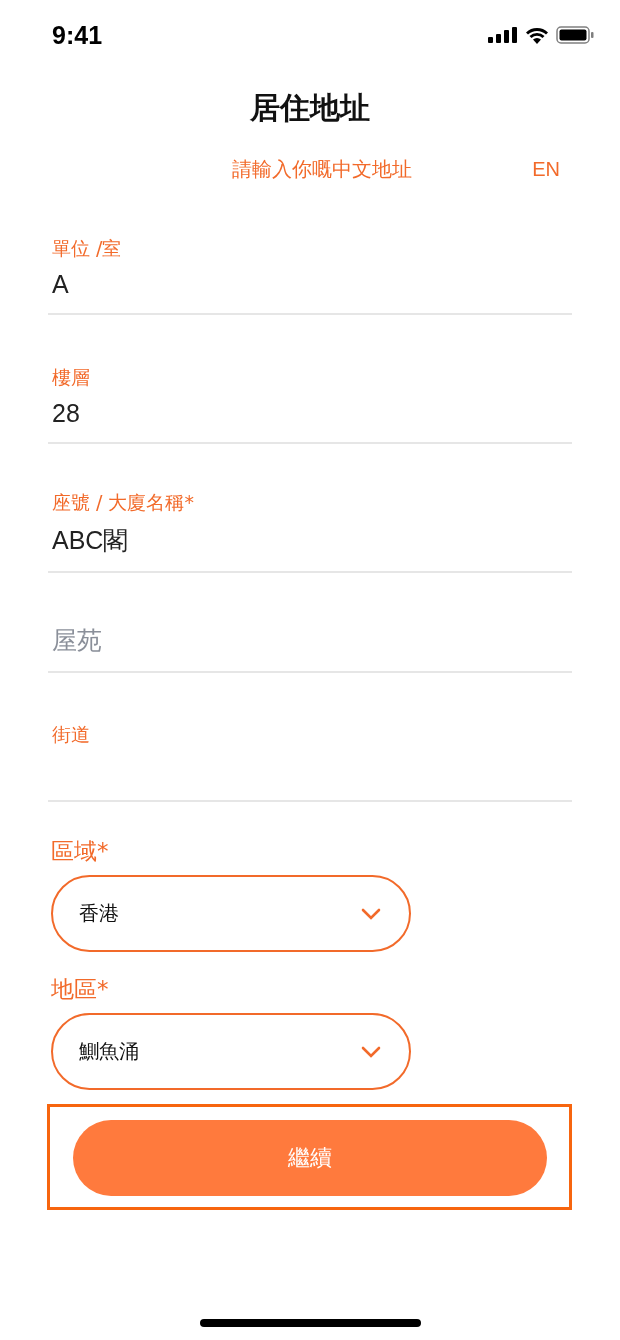 The image size is (620, 1340). What do you see at coordinates (503, 35) in the screenshot?
I see `signal-icon` at bounding box center [503, 35].